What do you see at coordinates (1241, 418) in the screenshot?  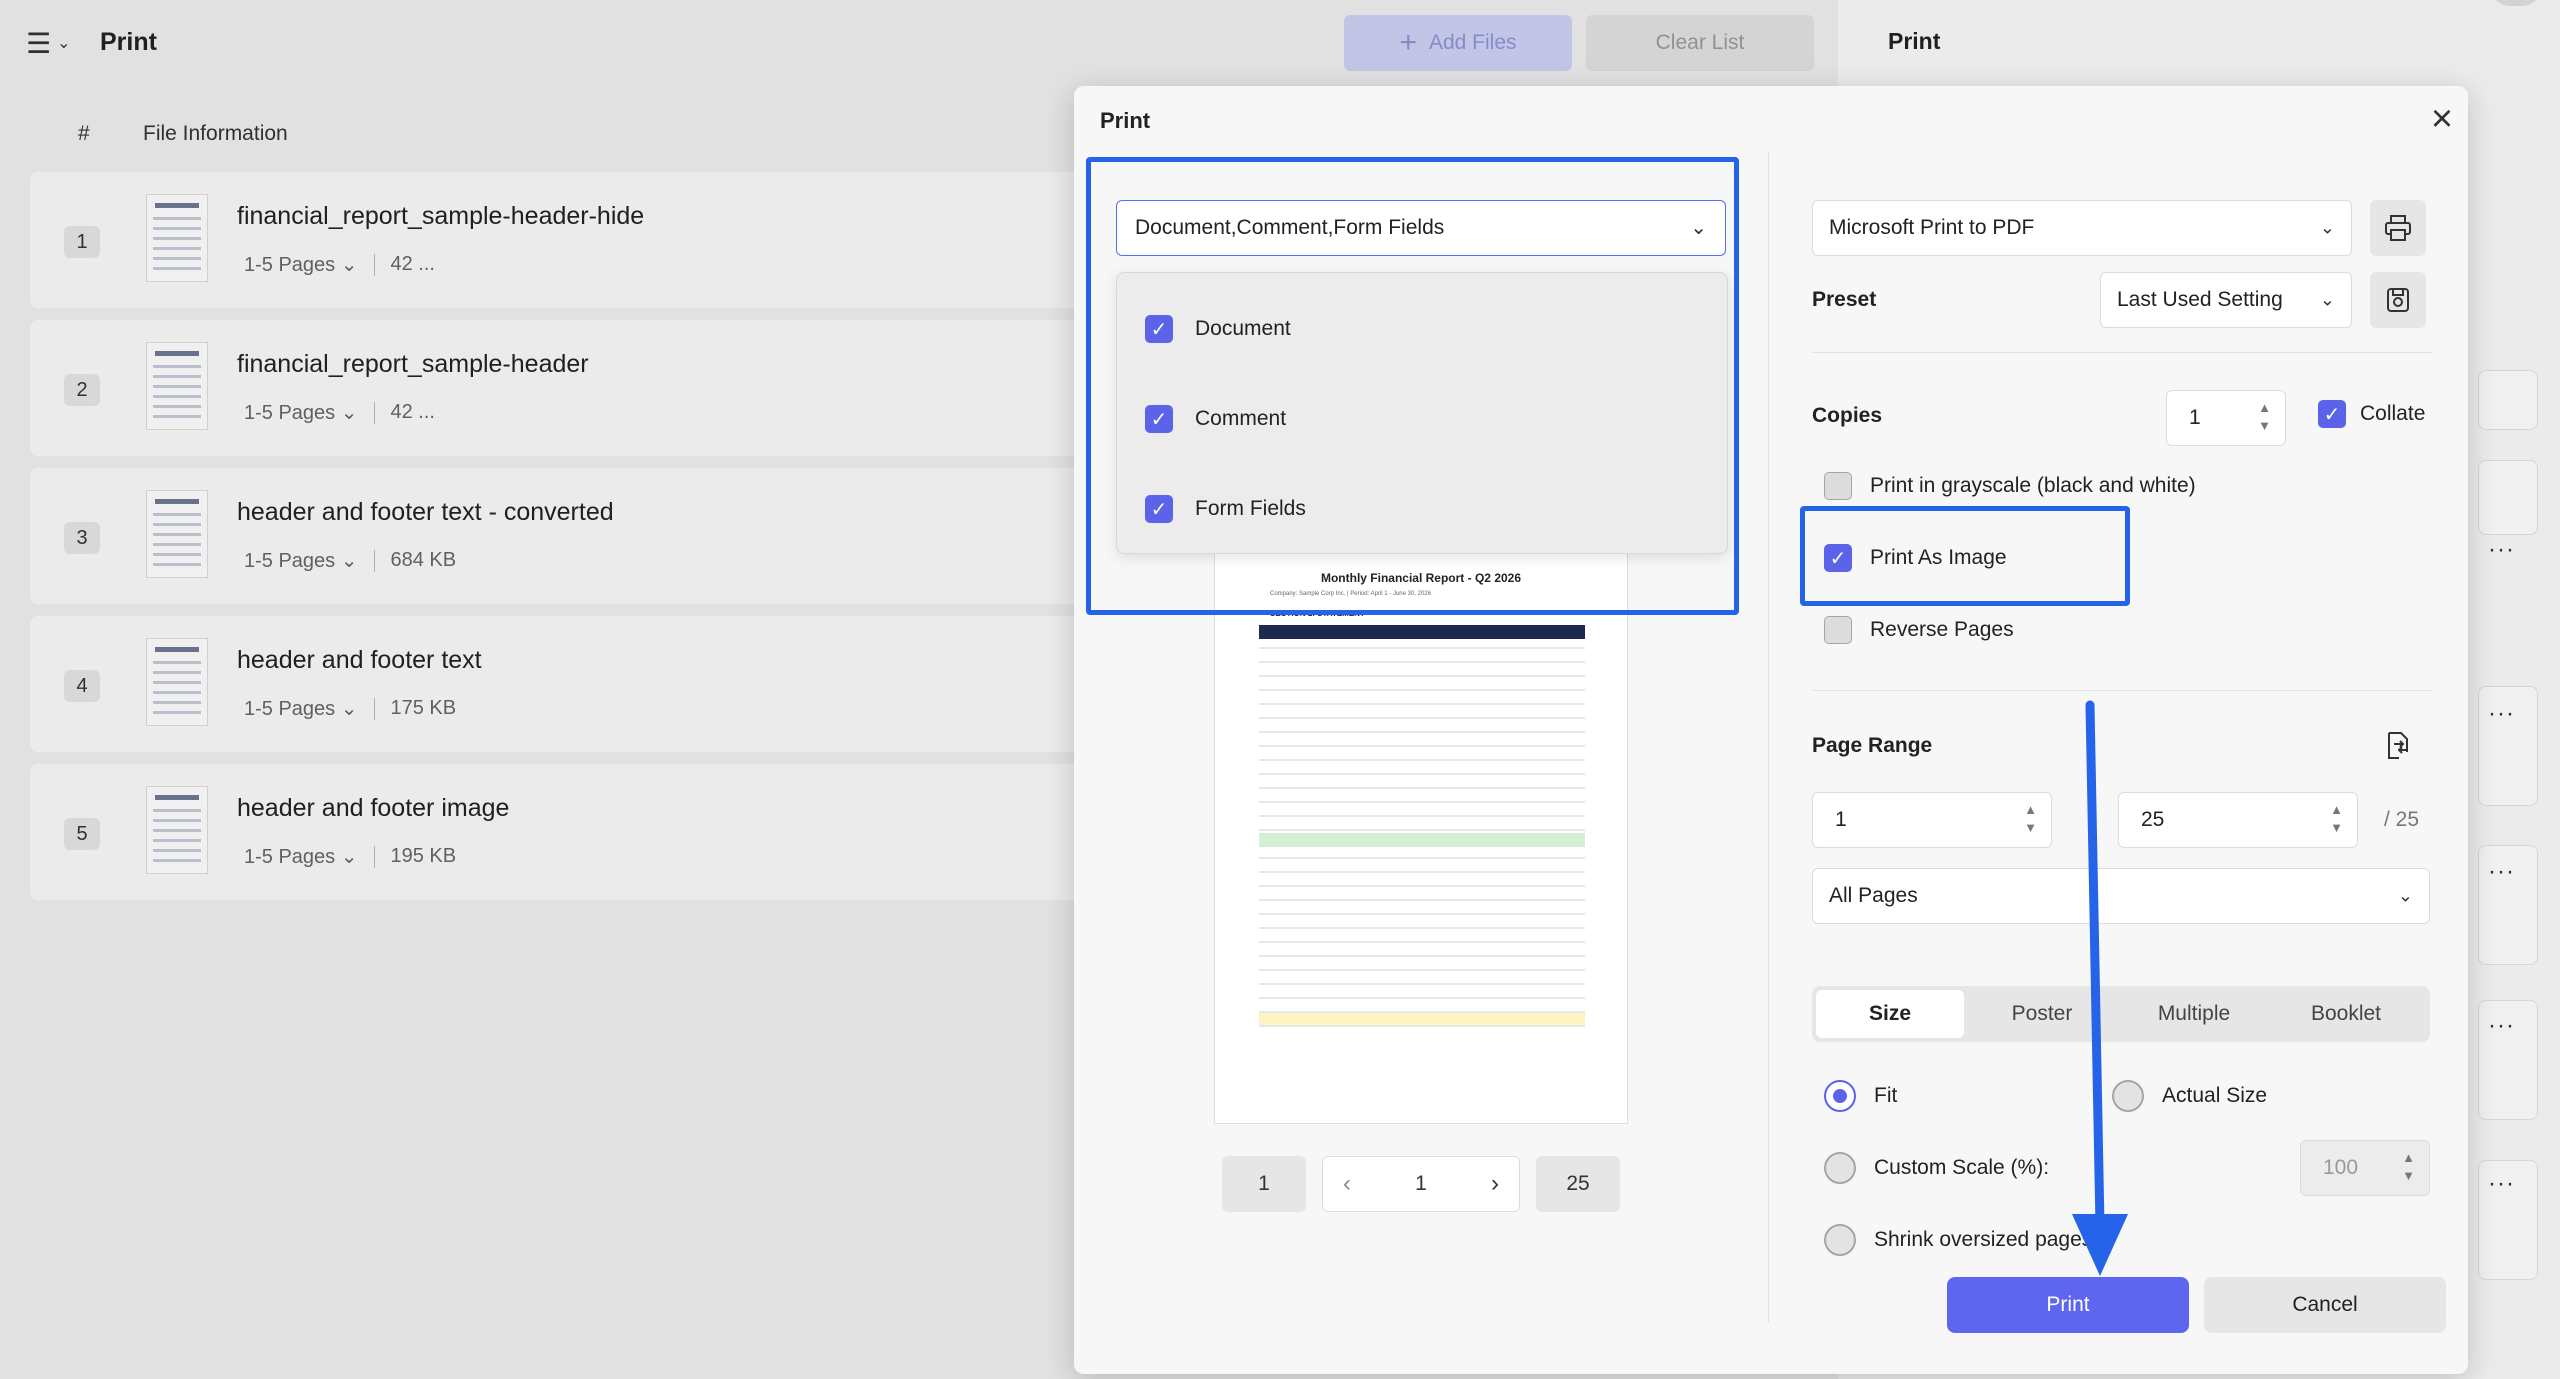 I see `option-label: Comment` at bounding box center [1241, 418].